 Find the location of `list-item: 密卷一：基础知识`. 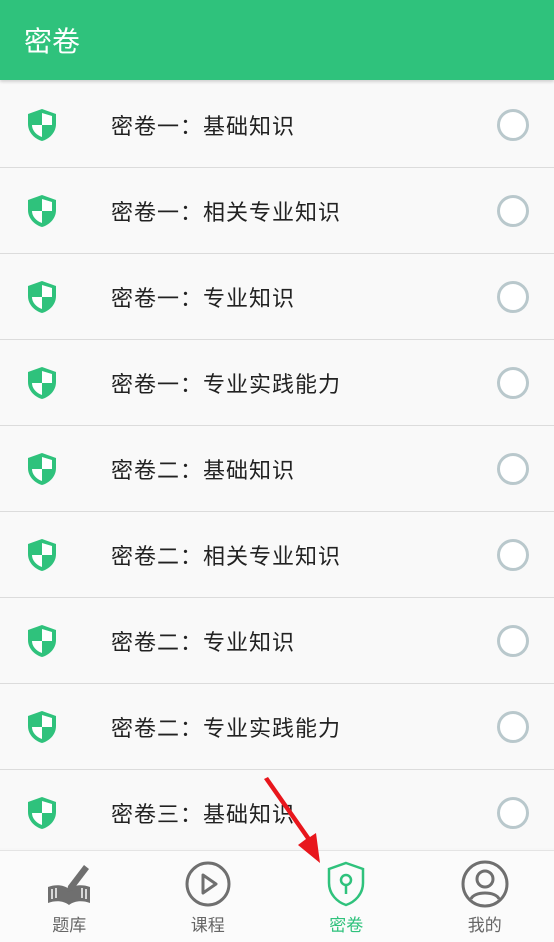

list-item: 密卷一：基础知识 is located at coordinates (277, 125).